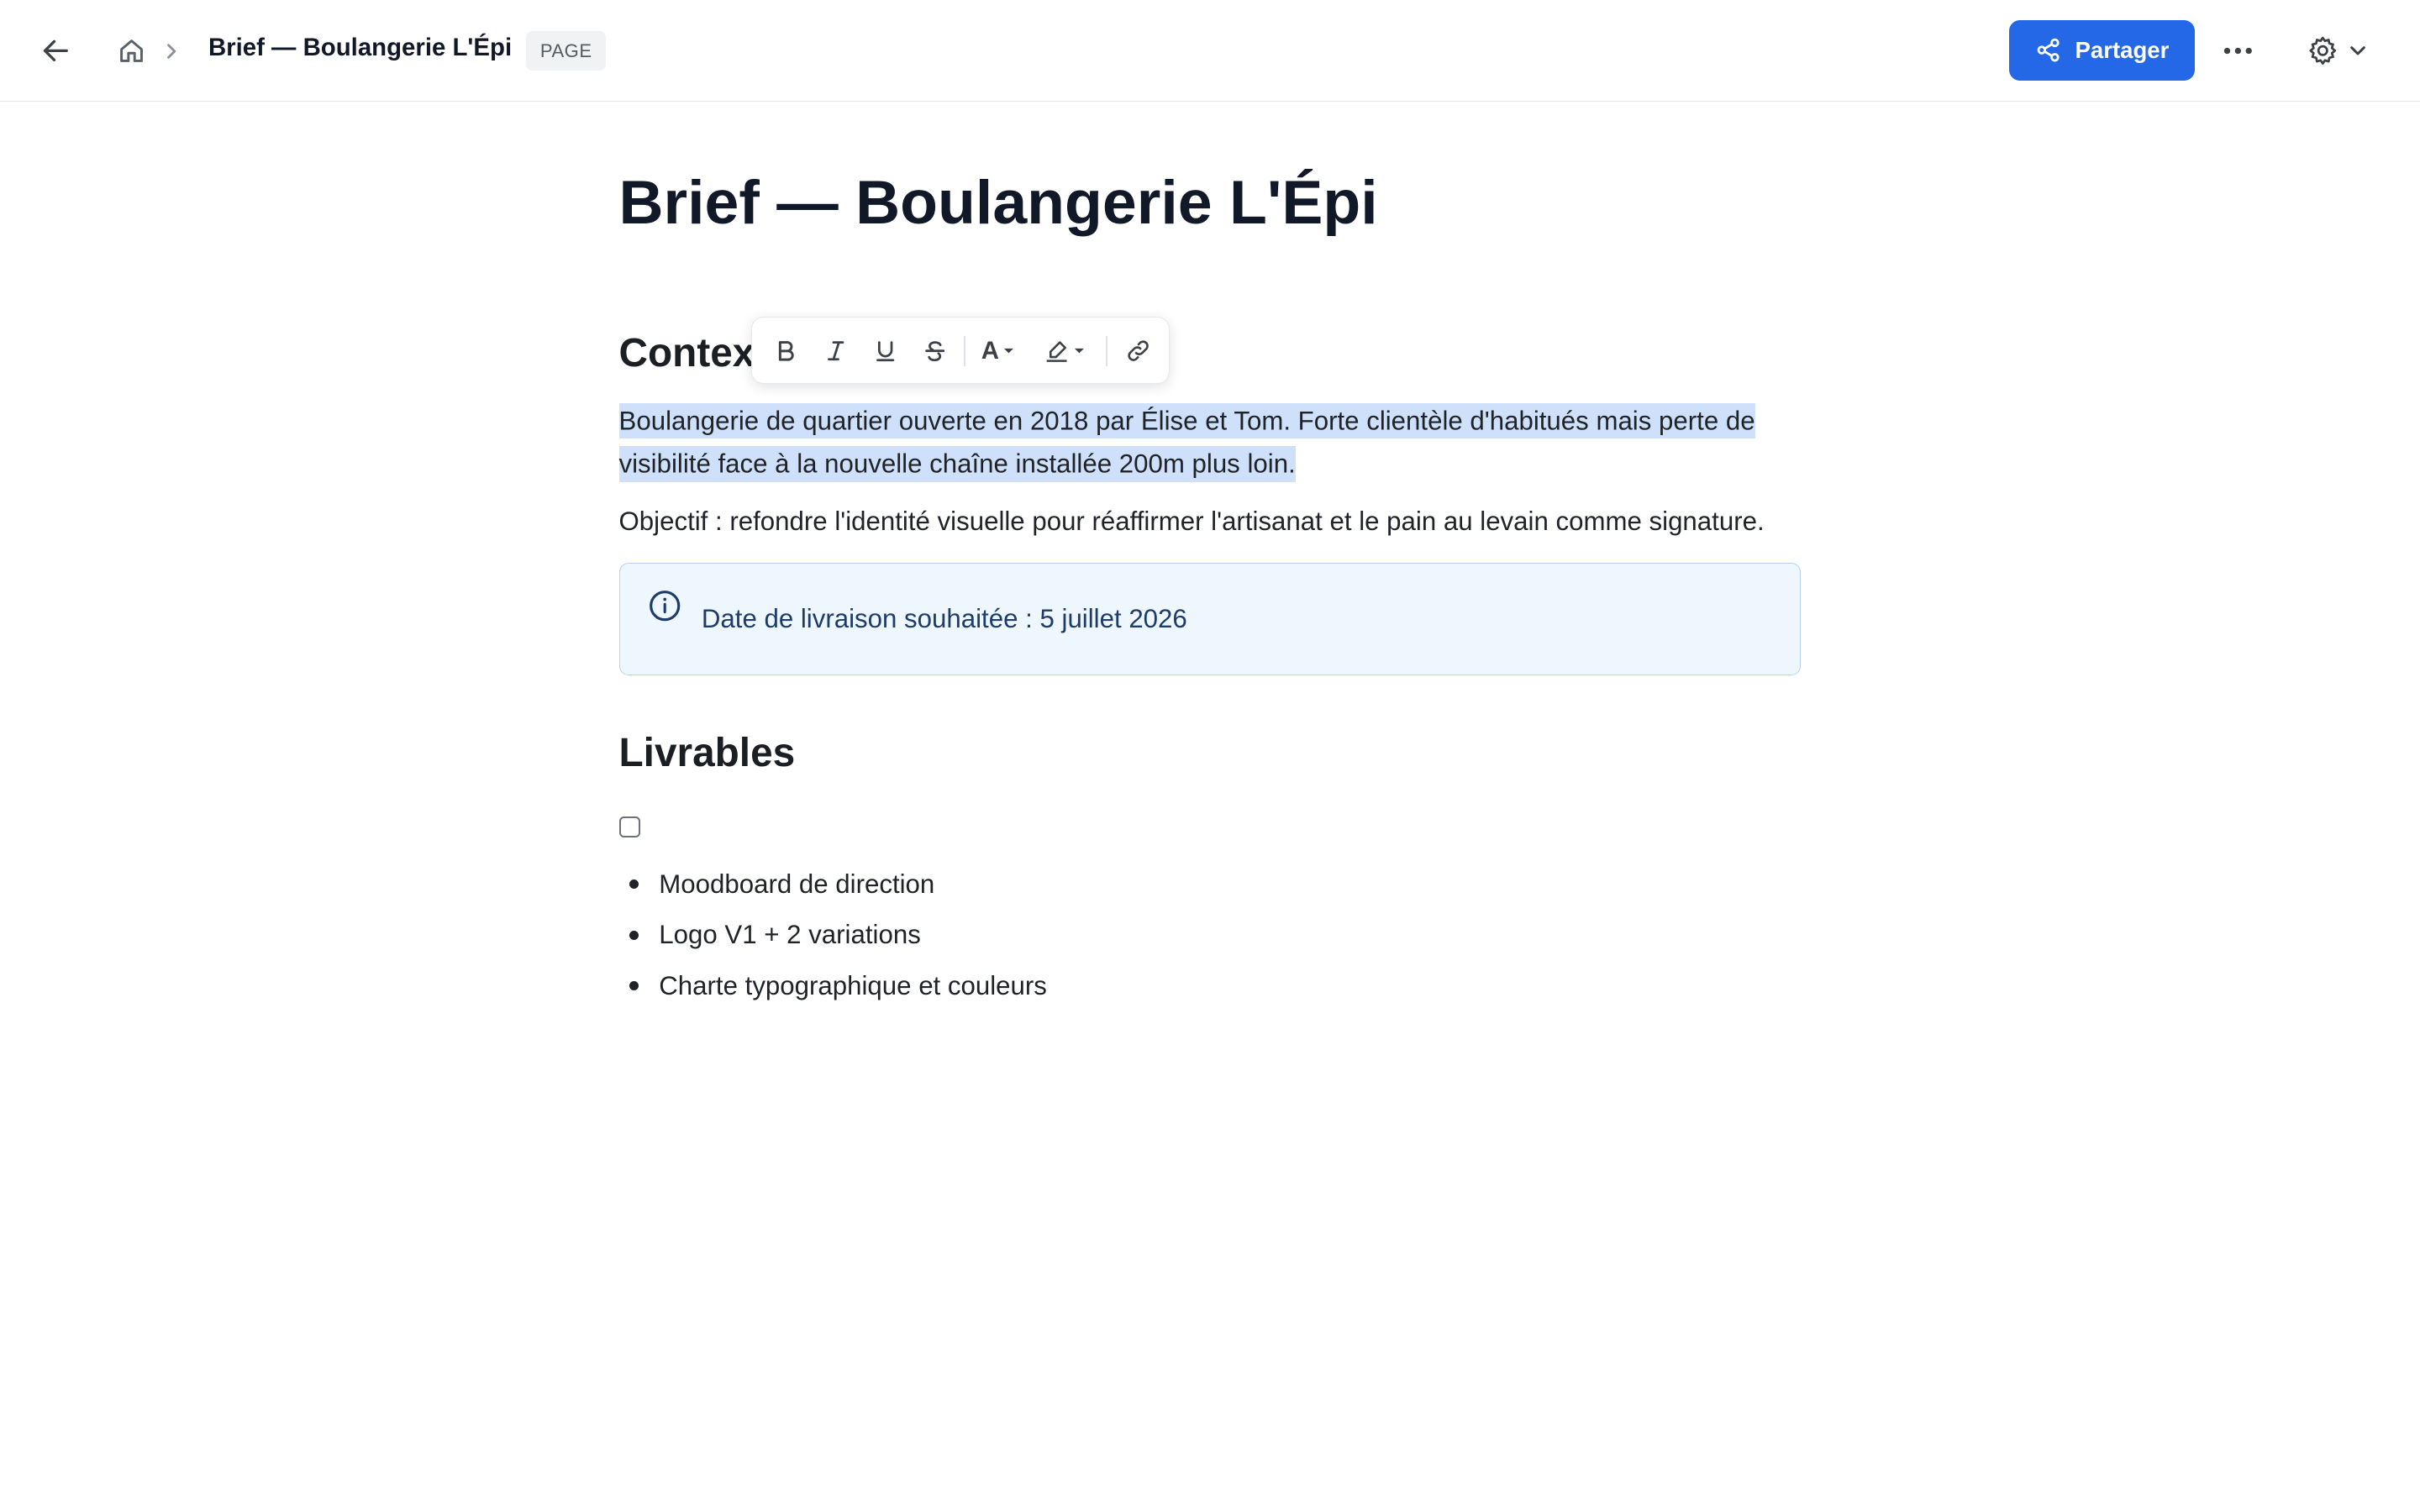 This screenshot has width=2420, height=1512. What do you see at coordinates (2323, 51) in the screenshot?
I see `gear-icon` at bounding box center [2323, 51].